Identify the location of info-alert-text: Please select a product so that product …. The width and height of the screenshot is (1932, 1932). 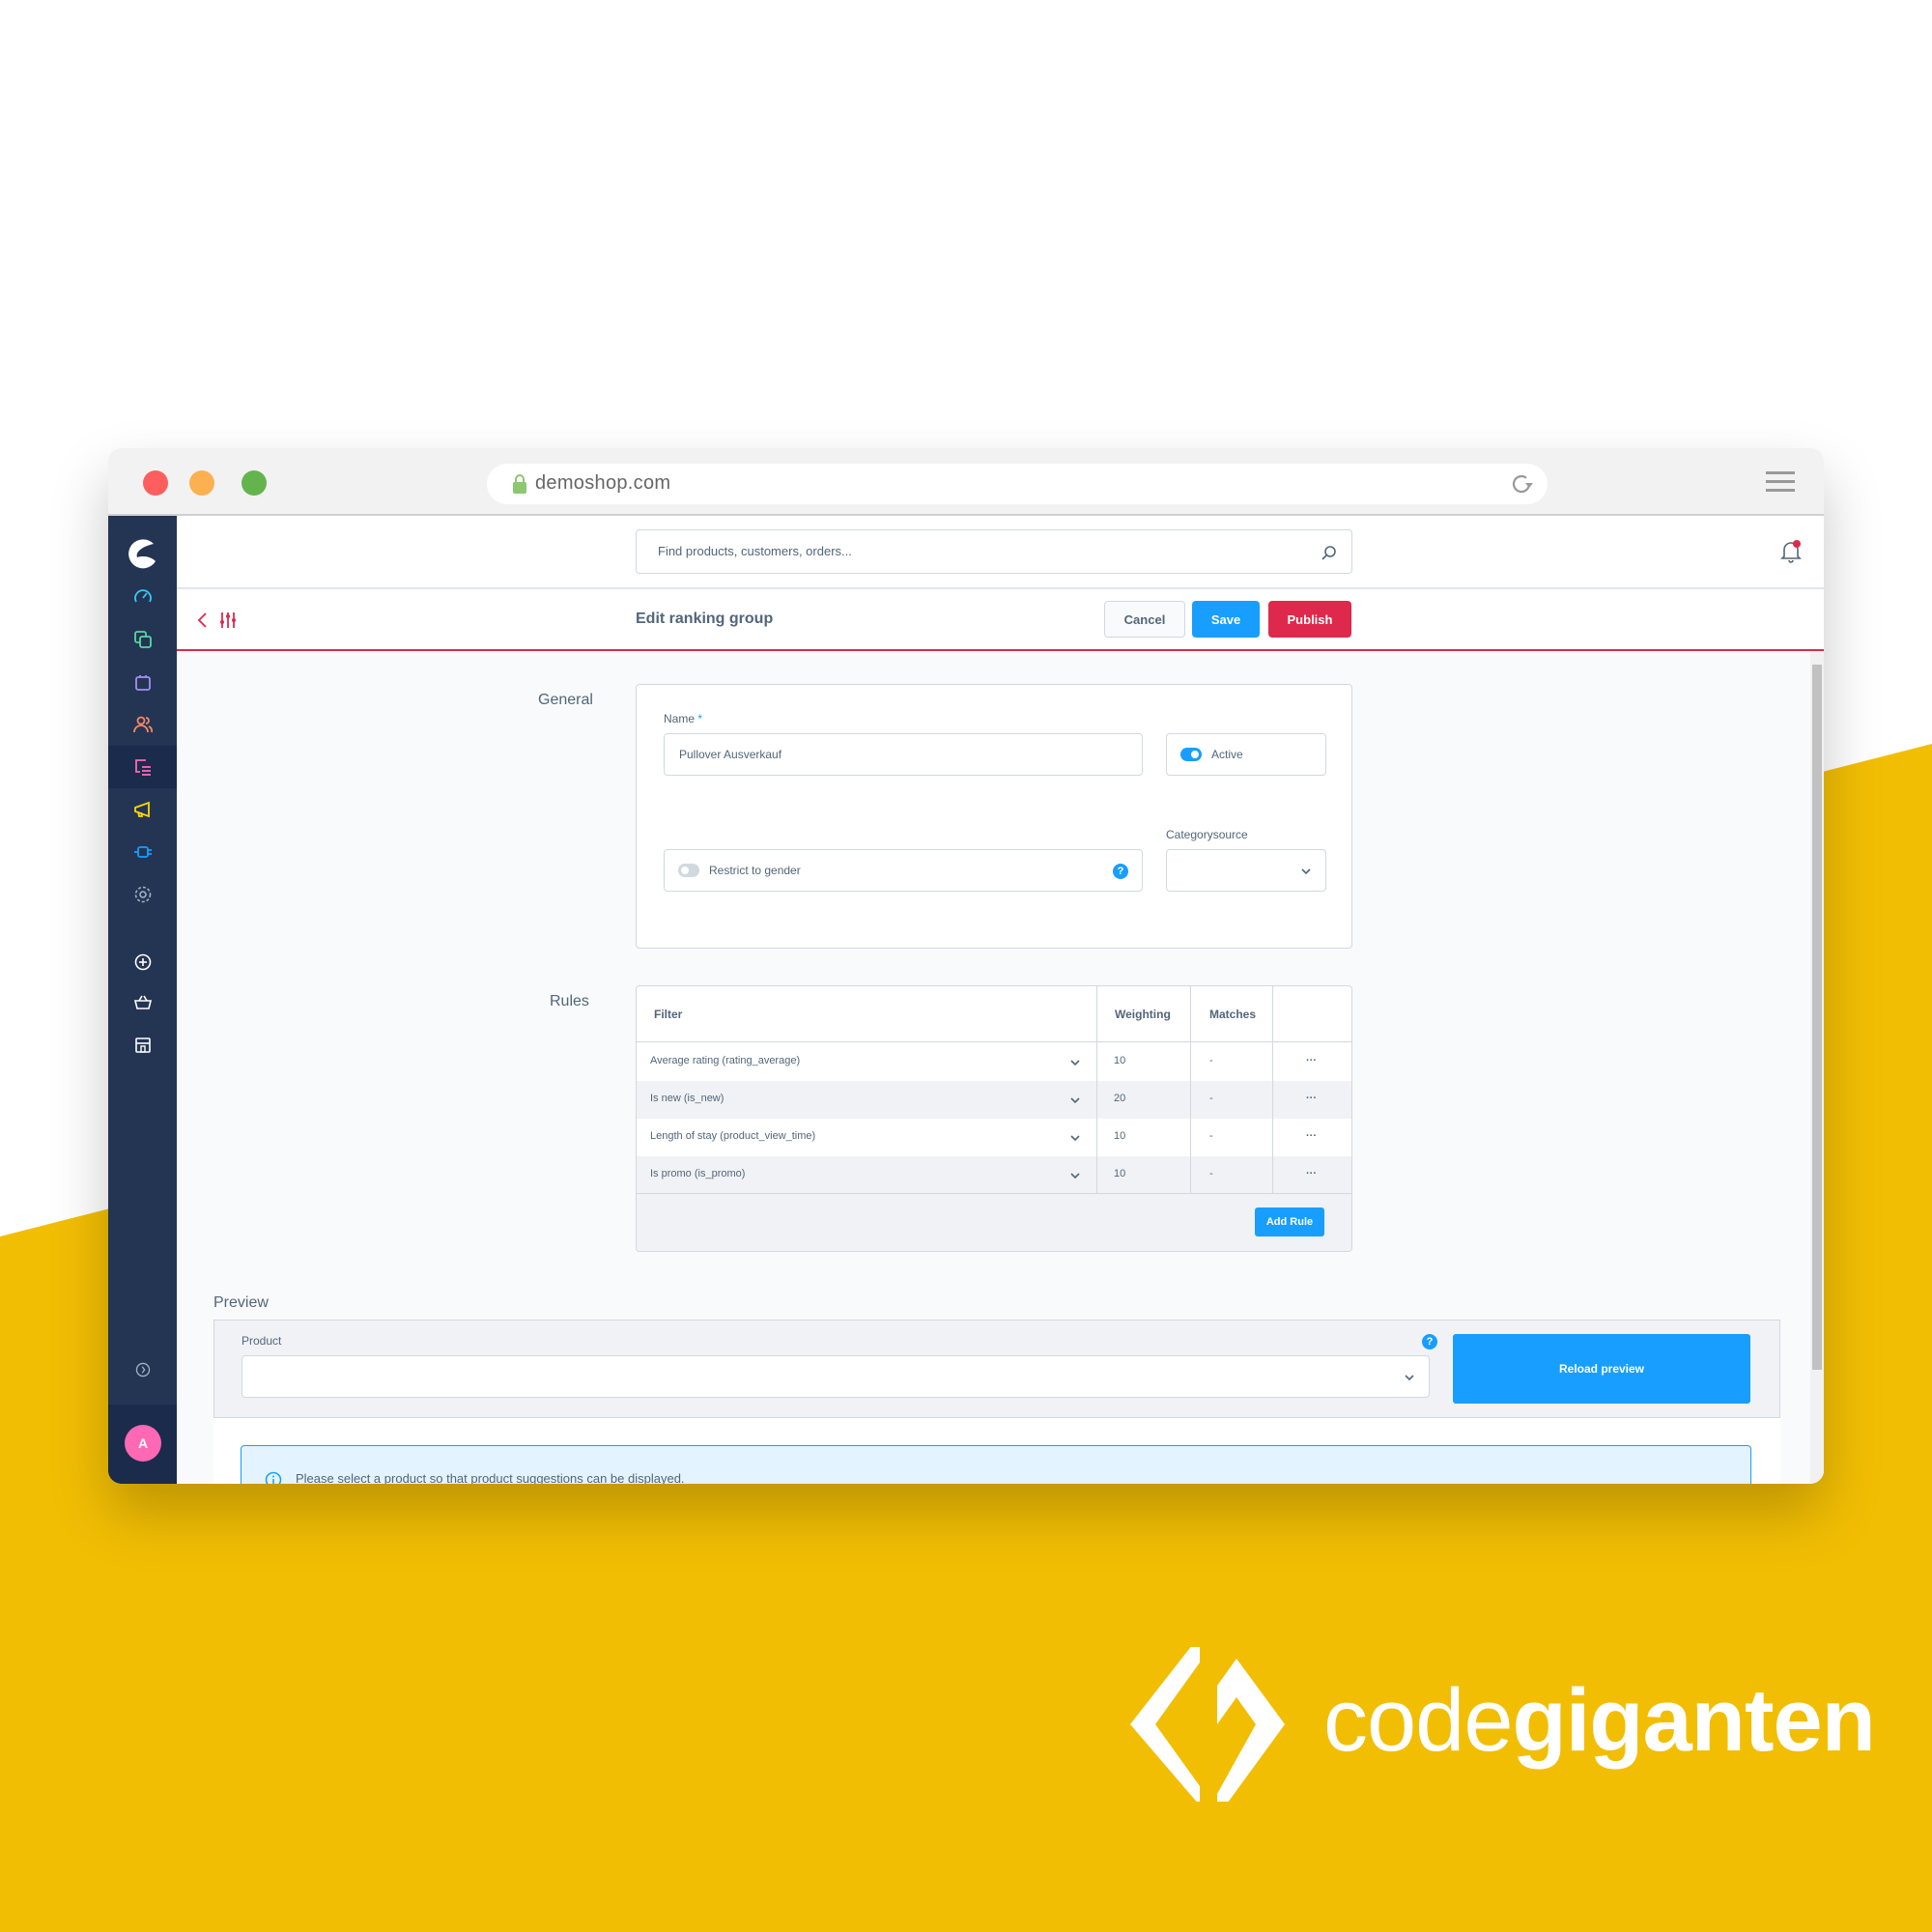
(490, 1477).